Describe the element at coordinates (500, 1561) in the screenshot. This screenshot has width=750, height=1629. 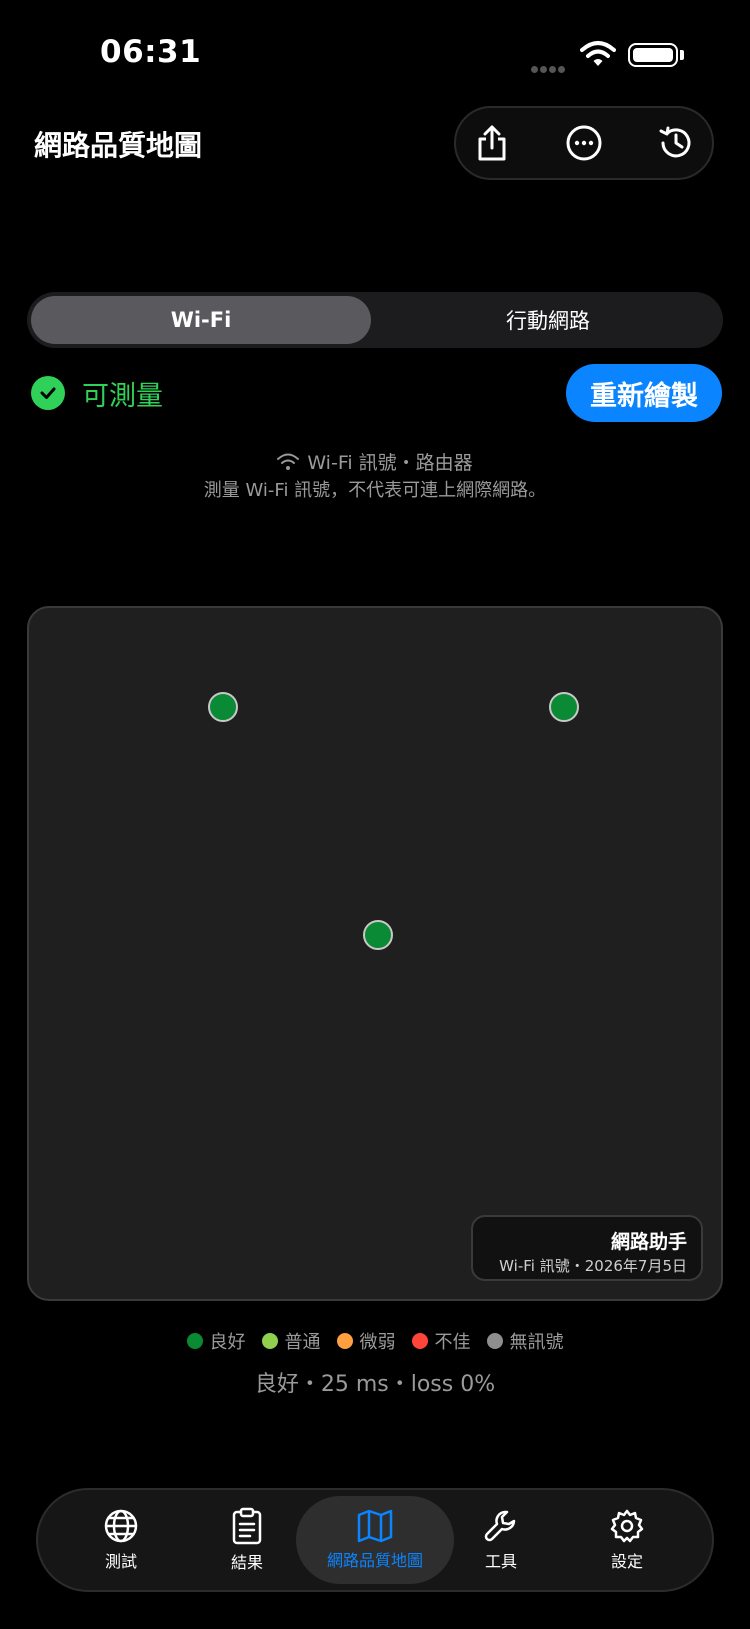
I see `tab-label: 工具` at that location.